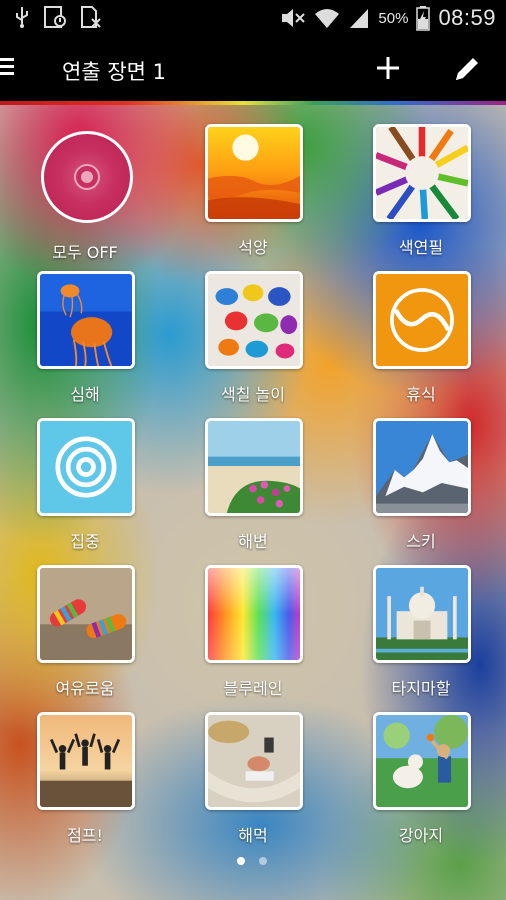  I want to click on mute-icon, so click(293, 18).